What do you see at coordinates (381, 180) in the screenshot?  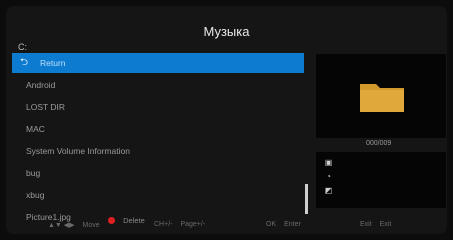 I see `info-panel: ▣ ◔ ◩` at bounding box center [381, 180].